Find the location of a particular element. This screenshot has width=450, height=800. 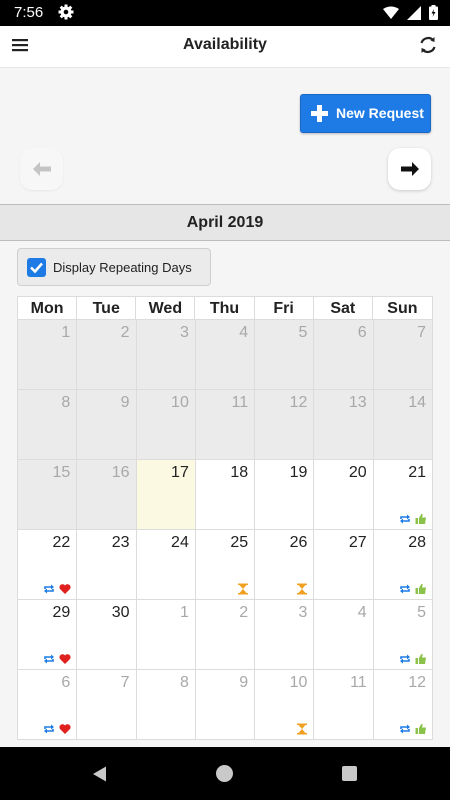

new-request-label: New Request is located at coordinates (380, 113).